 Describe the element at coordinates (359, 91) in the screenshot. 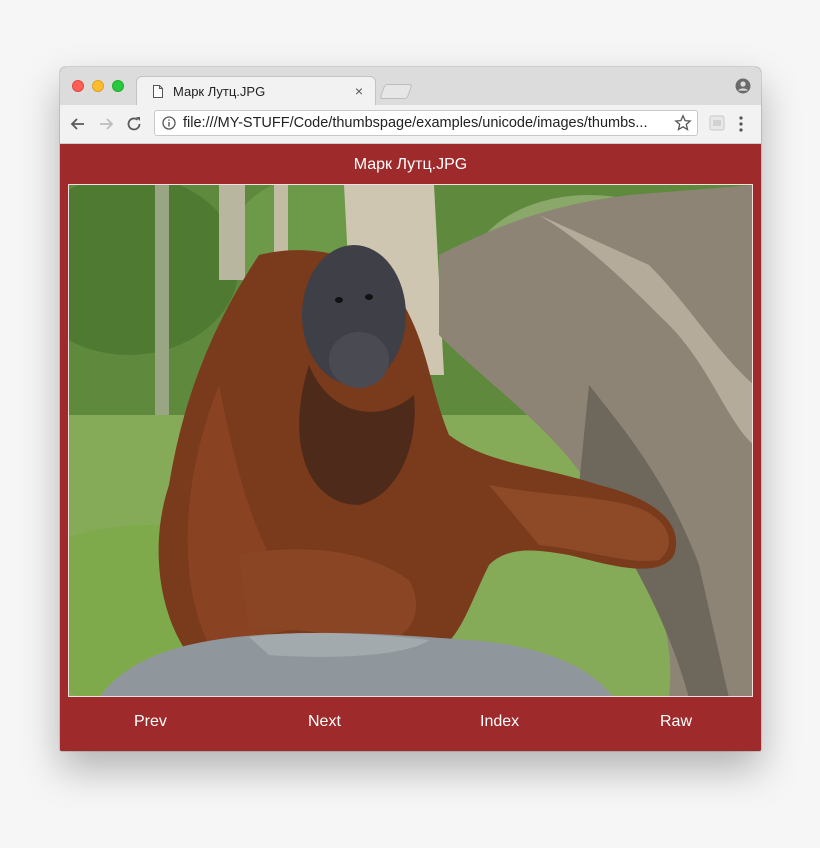

I see `tab-close-icon: ×` at that location.